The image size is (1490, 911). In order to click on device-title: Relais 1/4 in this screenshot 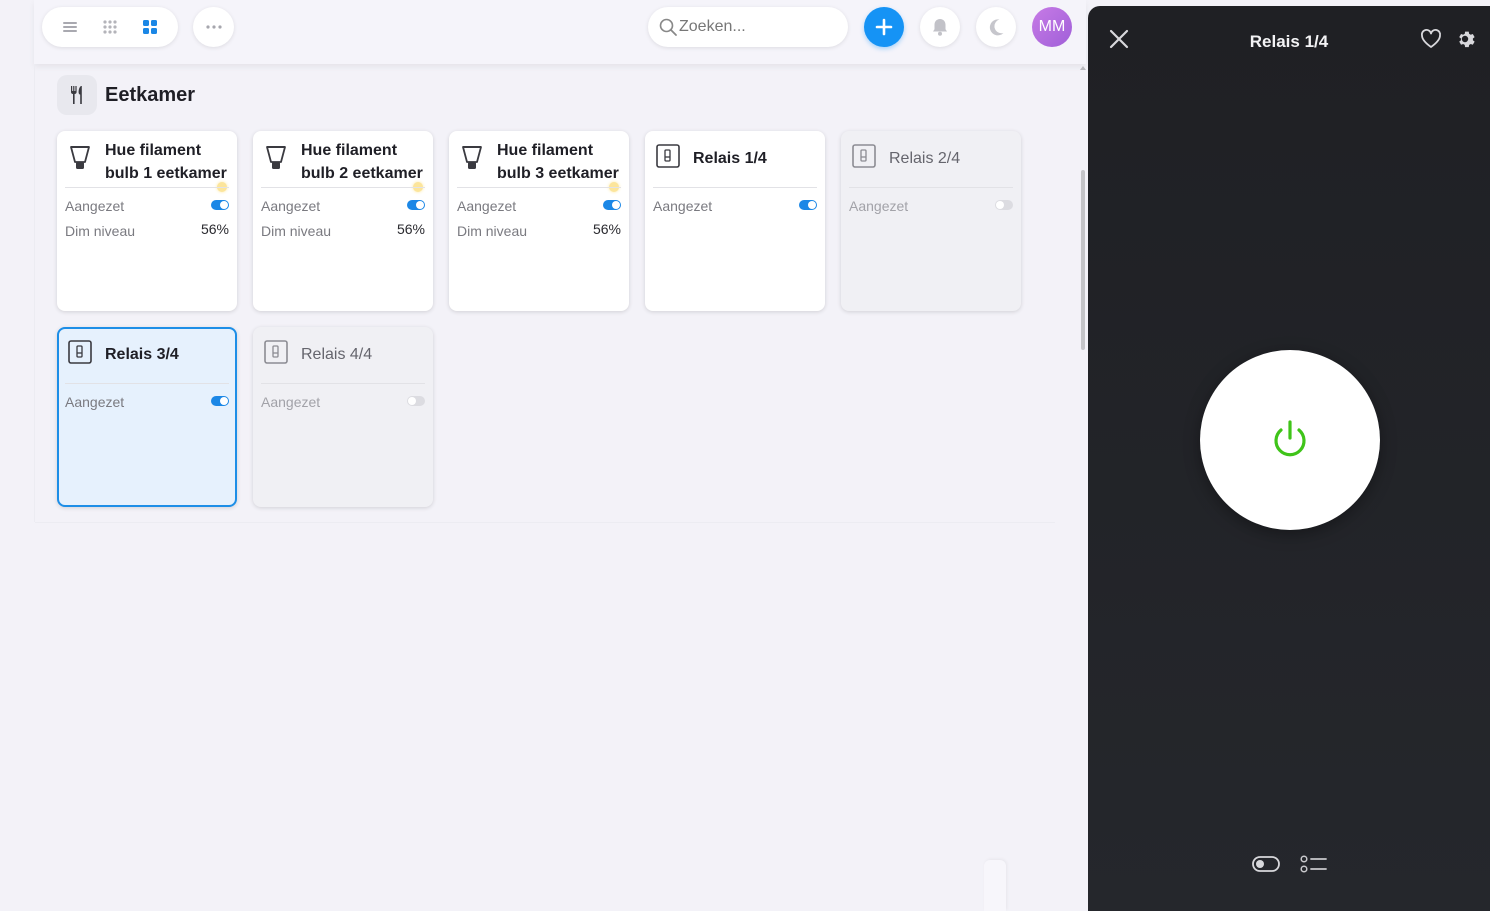, I will do `click(730, 158)`.